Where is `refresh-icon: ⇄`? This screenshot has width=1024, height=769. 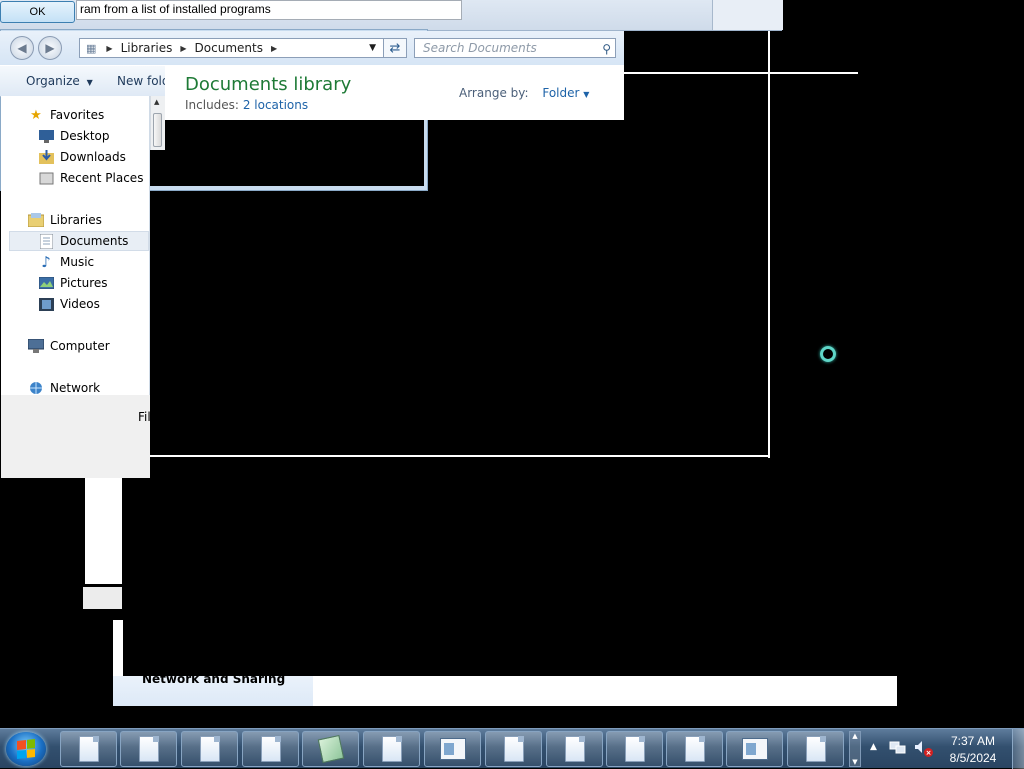
refresh-icon: ⇄ is located at coordinates (395, 48).